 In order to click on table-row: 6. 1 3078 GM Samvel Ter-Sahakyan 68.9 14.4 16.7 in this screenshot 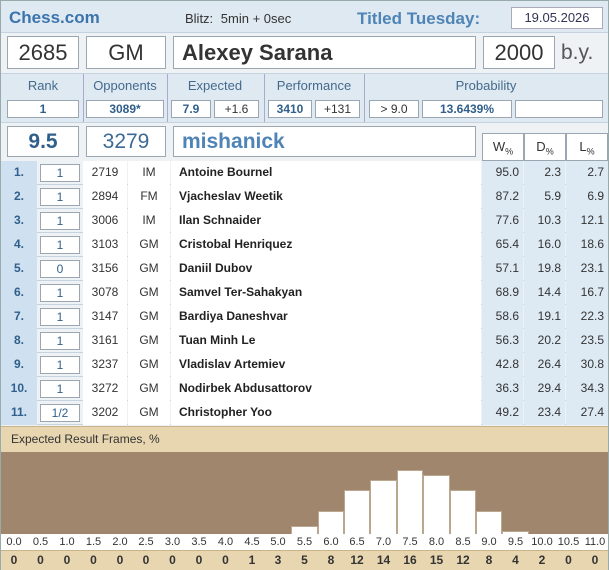, I will do `click(304, 293)`.